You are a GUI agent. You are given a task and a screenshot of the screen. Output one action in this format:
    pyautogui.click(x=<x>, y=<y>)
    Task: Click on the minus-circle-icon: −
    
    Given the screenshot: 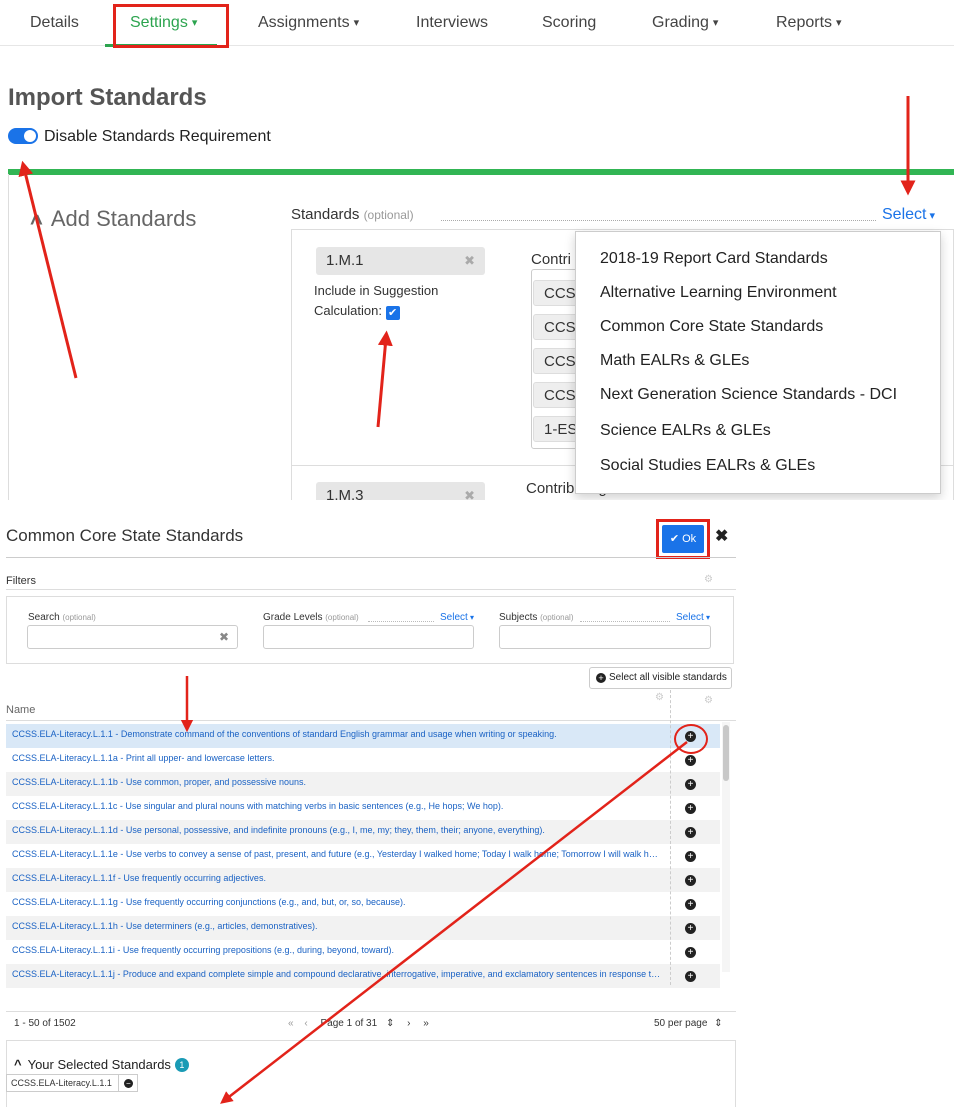 What is the action you would take?
    pyautogui.click(x=128, y=1083)
    